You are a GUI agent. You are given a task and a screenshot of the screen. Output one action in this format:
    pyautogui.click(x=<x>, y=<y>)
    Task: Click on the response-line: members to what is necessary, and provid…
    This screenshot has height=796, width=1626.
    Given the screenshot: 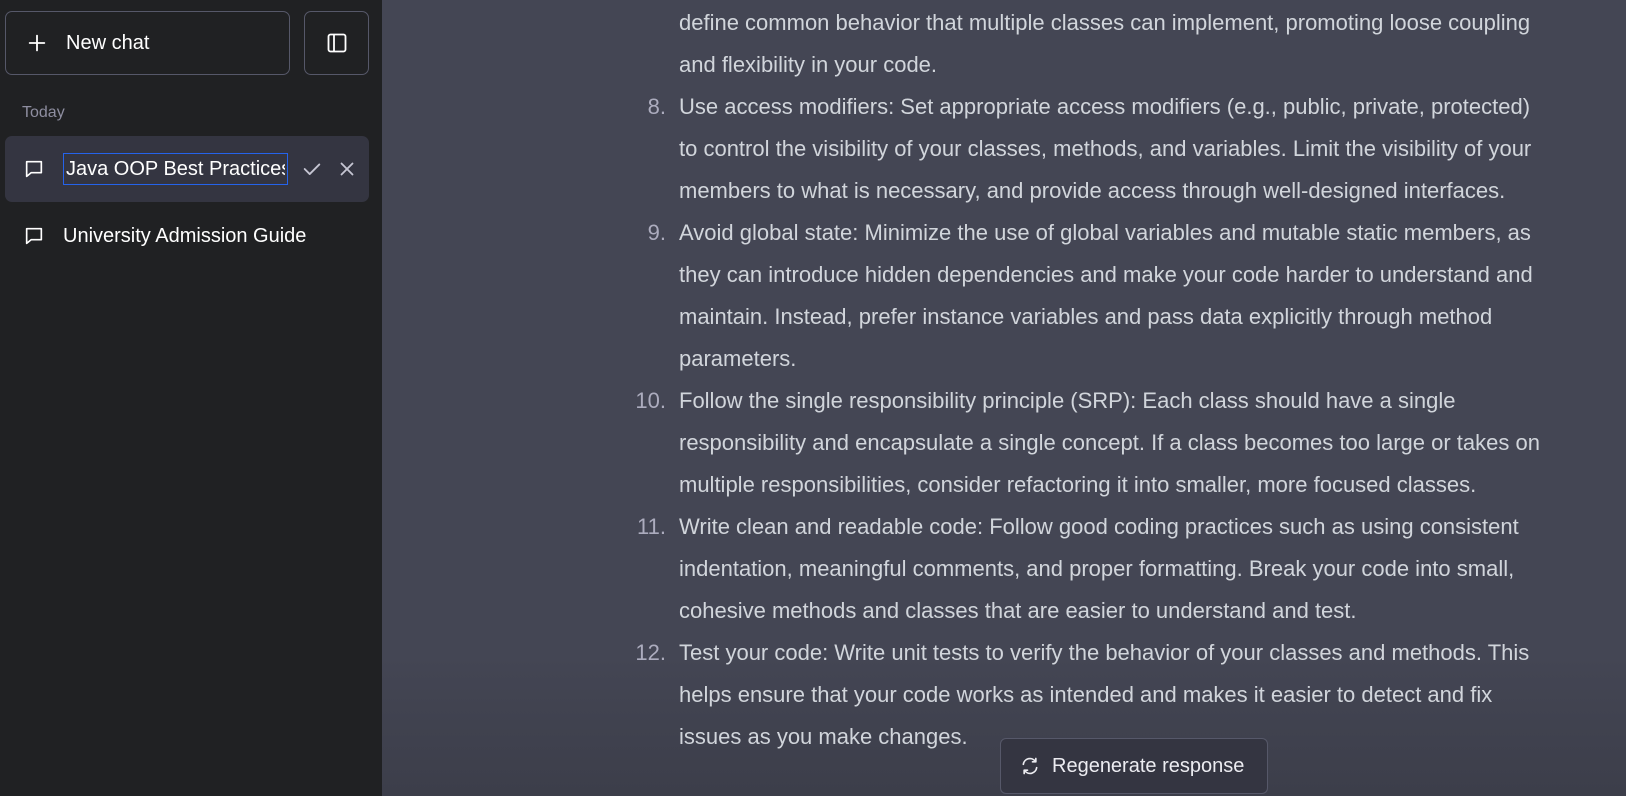 What is the action you would take?
    pyautogui.click(x=1092, y=190)
    